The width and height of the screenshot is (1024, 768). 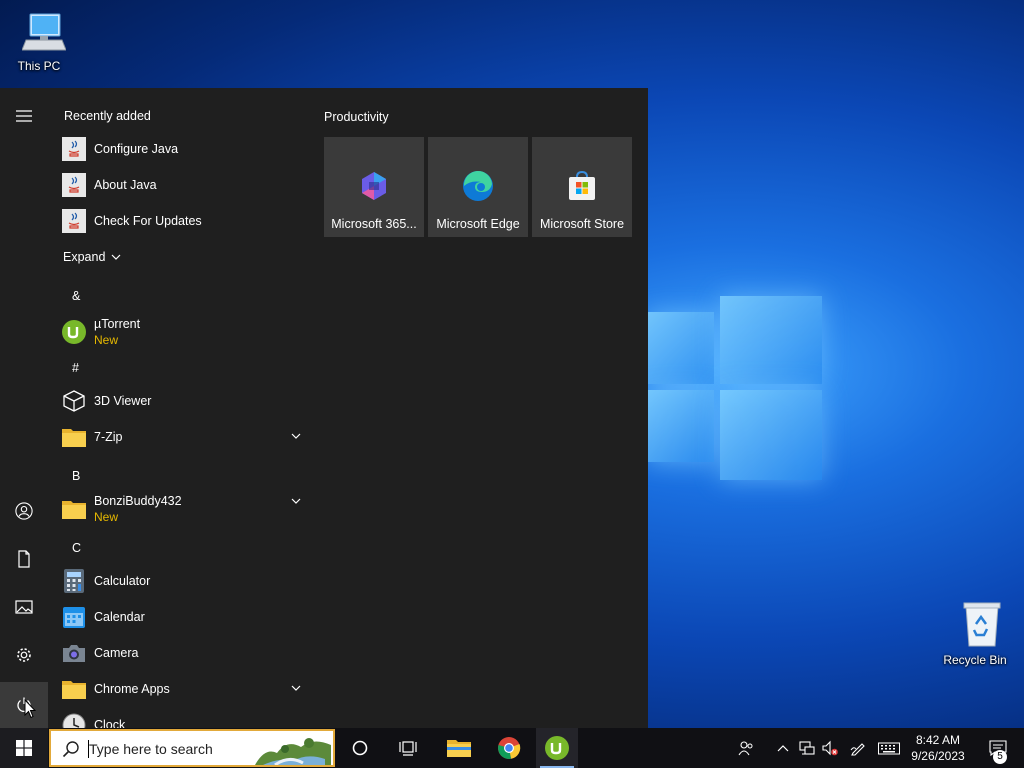 I want to click on list-item-7zip: 7-Zip, so click(x=184, y=437).